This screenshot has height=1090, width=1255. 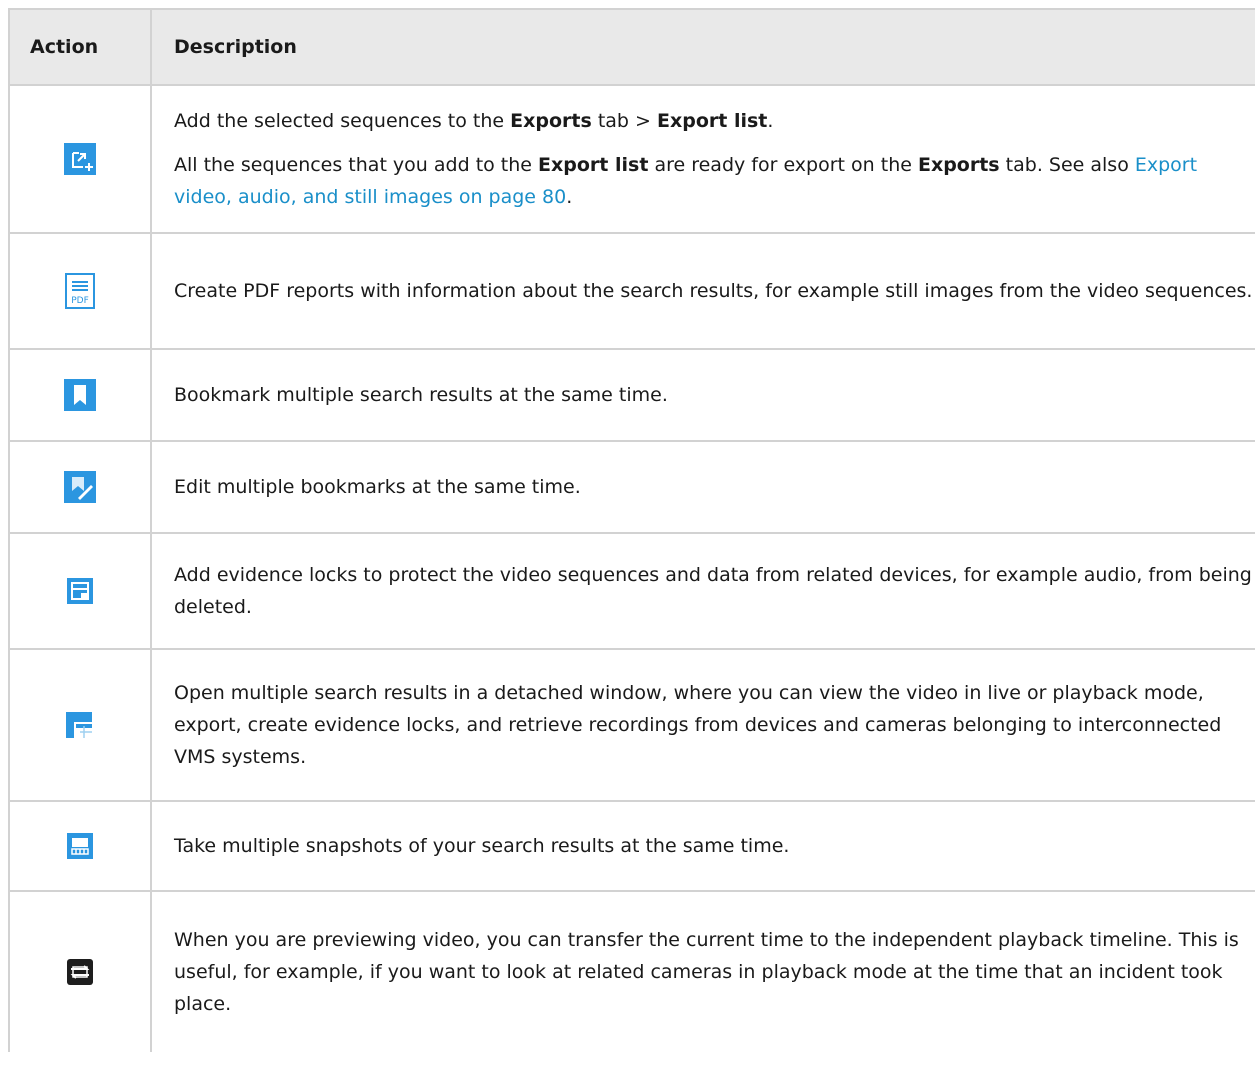 What do you see at coordinates (632, 48) in the screenshot?
I see `table-header: Action Description` at bounding box center [632, 48].